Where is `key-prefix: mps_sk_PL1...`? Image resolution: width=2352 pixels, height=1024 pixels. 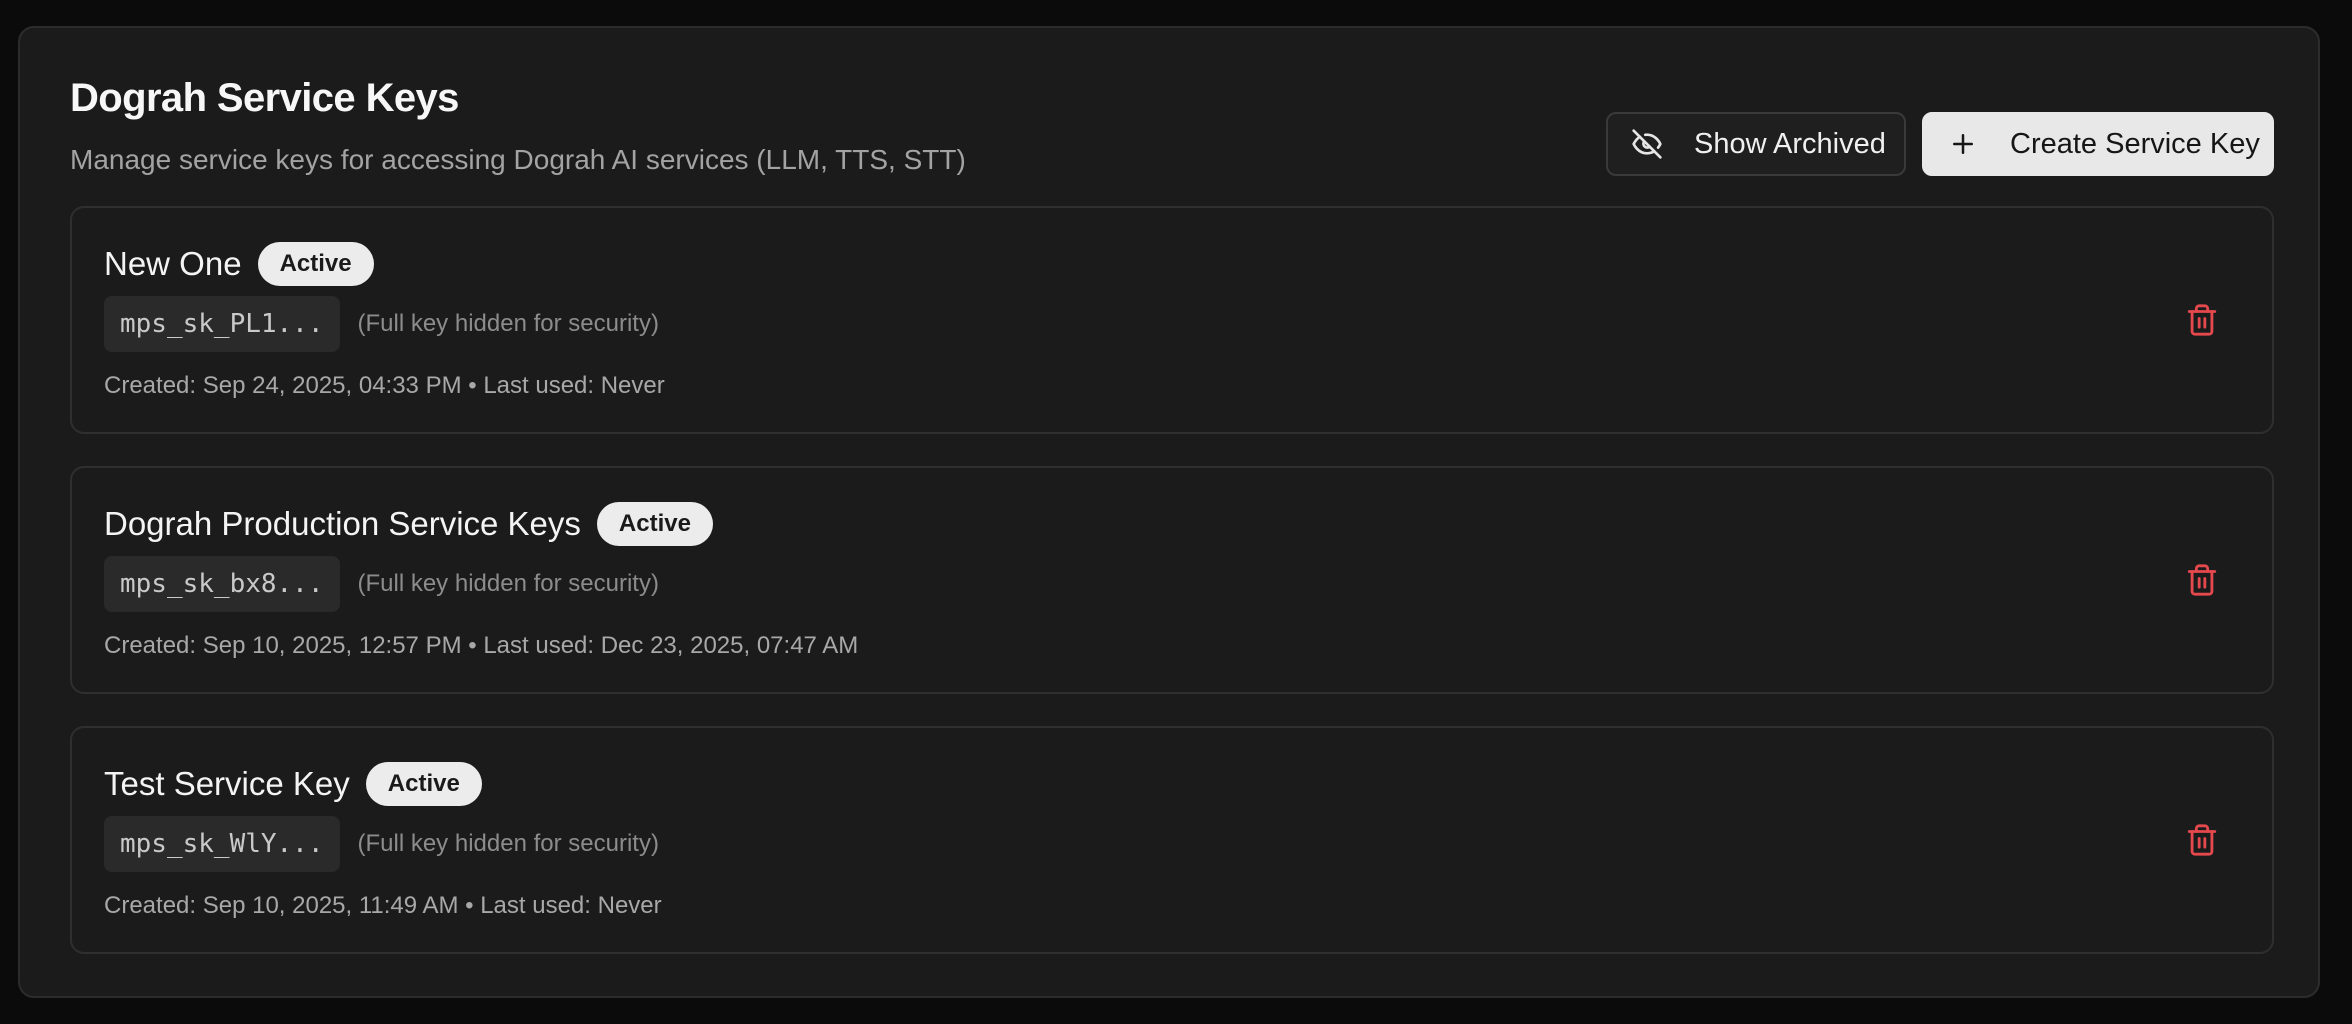 key-prefix: mps_sk_PL1... is located at coordinates (222, 324).